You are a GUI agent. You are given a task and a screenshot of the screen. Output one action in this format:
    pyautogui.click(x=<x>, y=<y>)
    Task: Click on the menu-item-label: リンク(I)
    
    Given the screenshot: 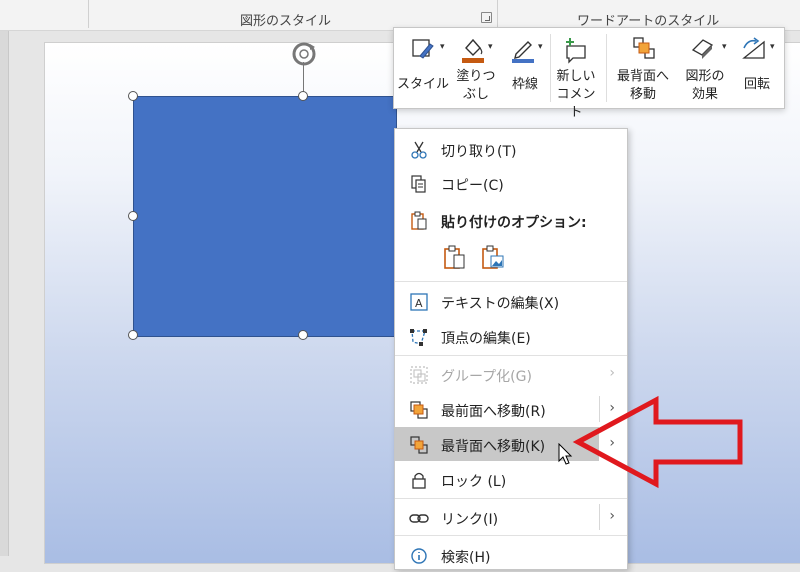 What is the action you would take?
    pyautogui.click(x=470, y=520)
    